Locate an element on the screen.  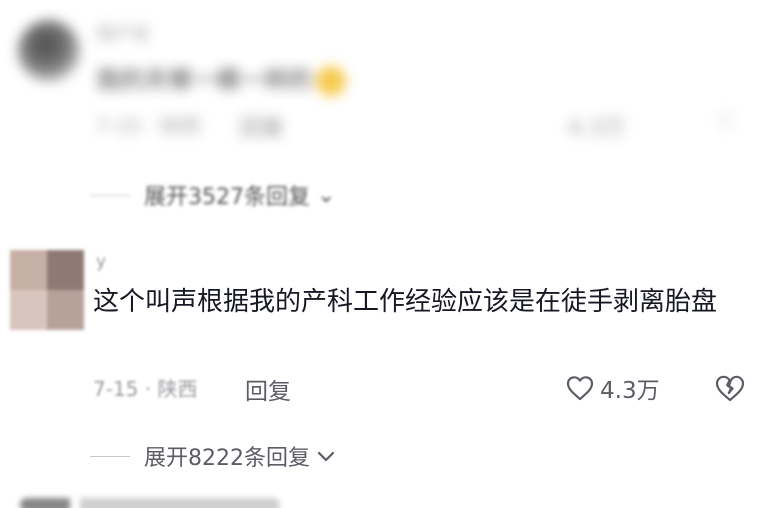
expand-replies-label: 展开3527条回复 is located at coordinates (227, 197).